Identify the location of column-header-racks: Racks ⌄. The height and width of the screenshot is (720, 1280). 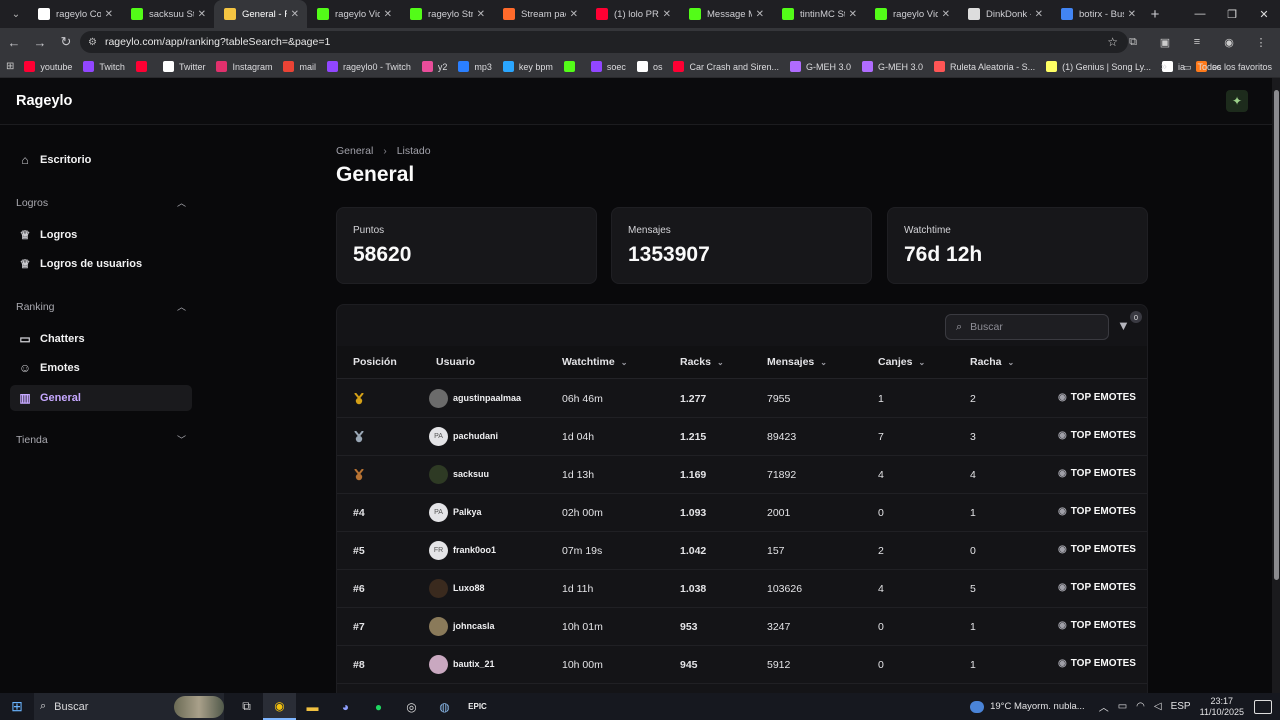
(702, 362).